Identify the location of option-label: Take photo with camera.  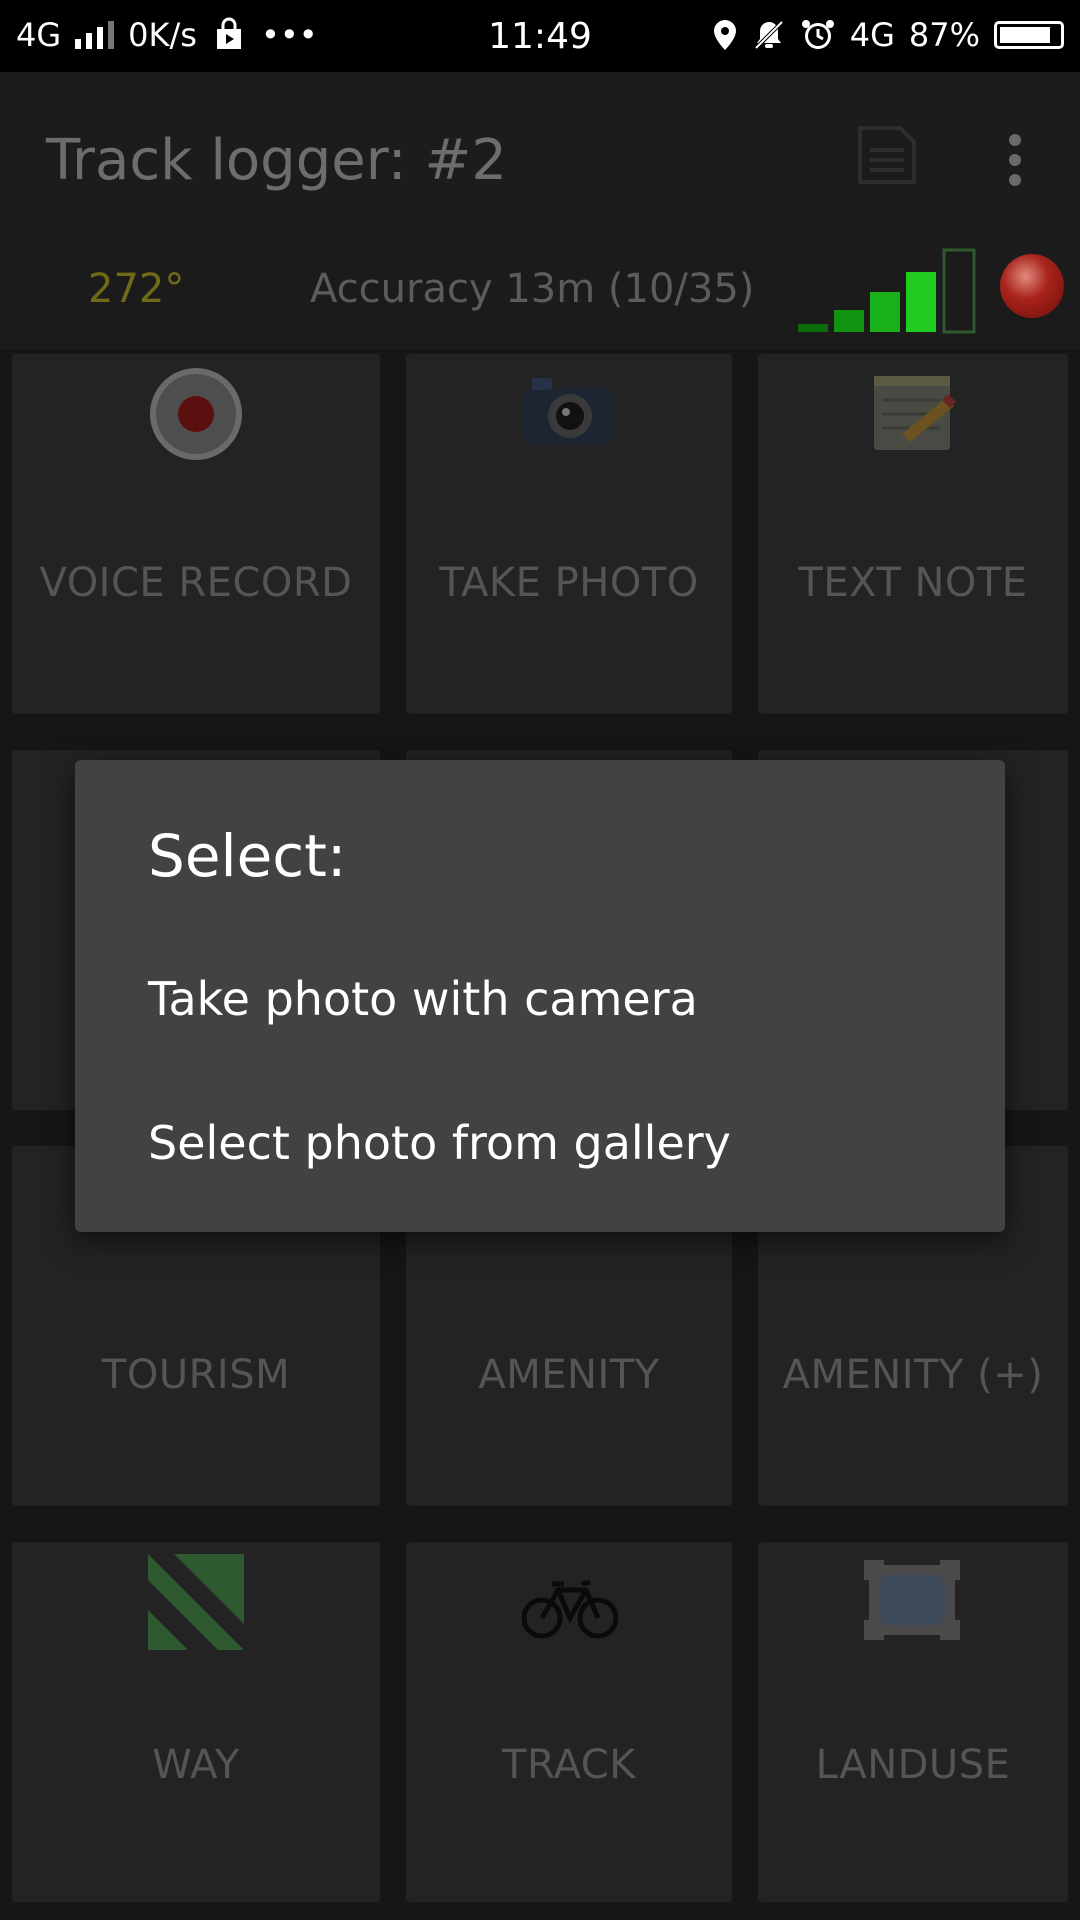
(423, 999).